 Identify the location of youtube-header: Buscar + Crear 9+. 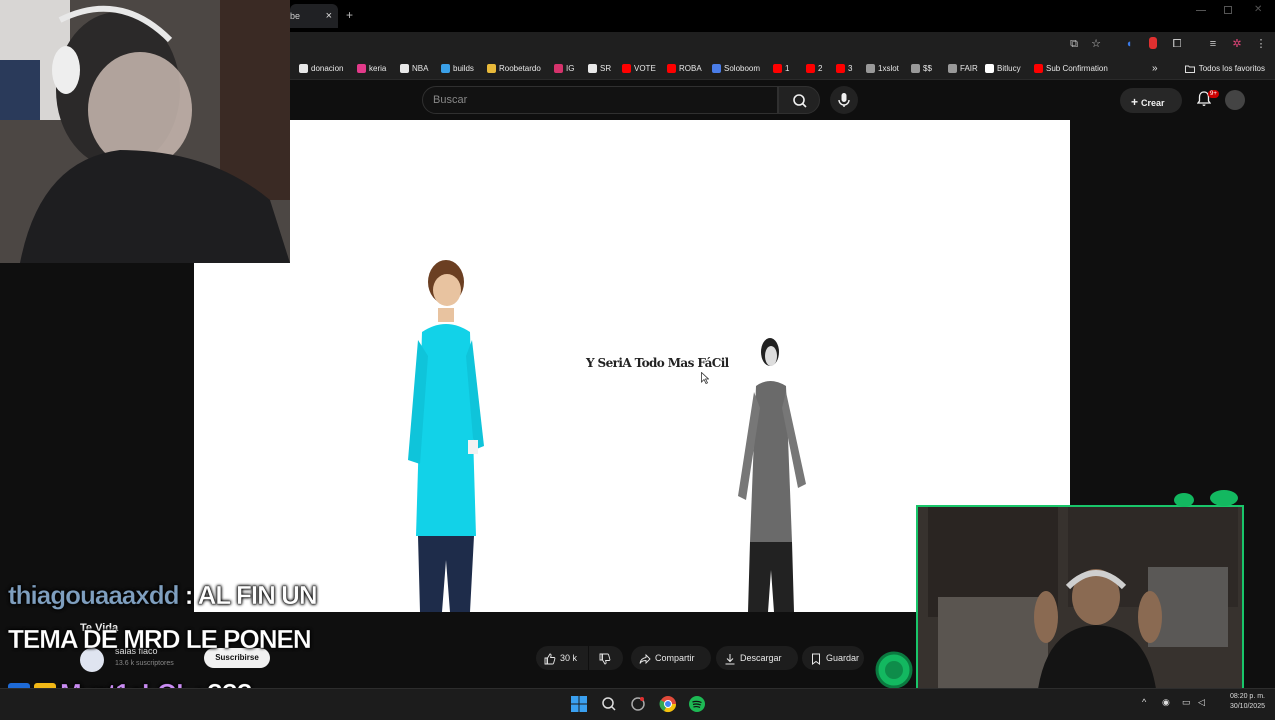
(782, 100).